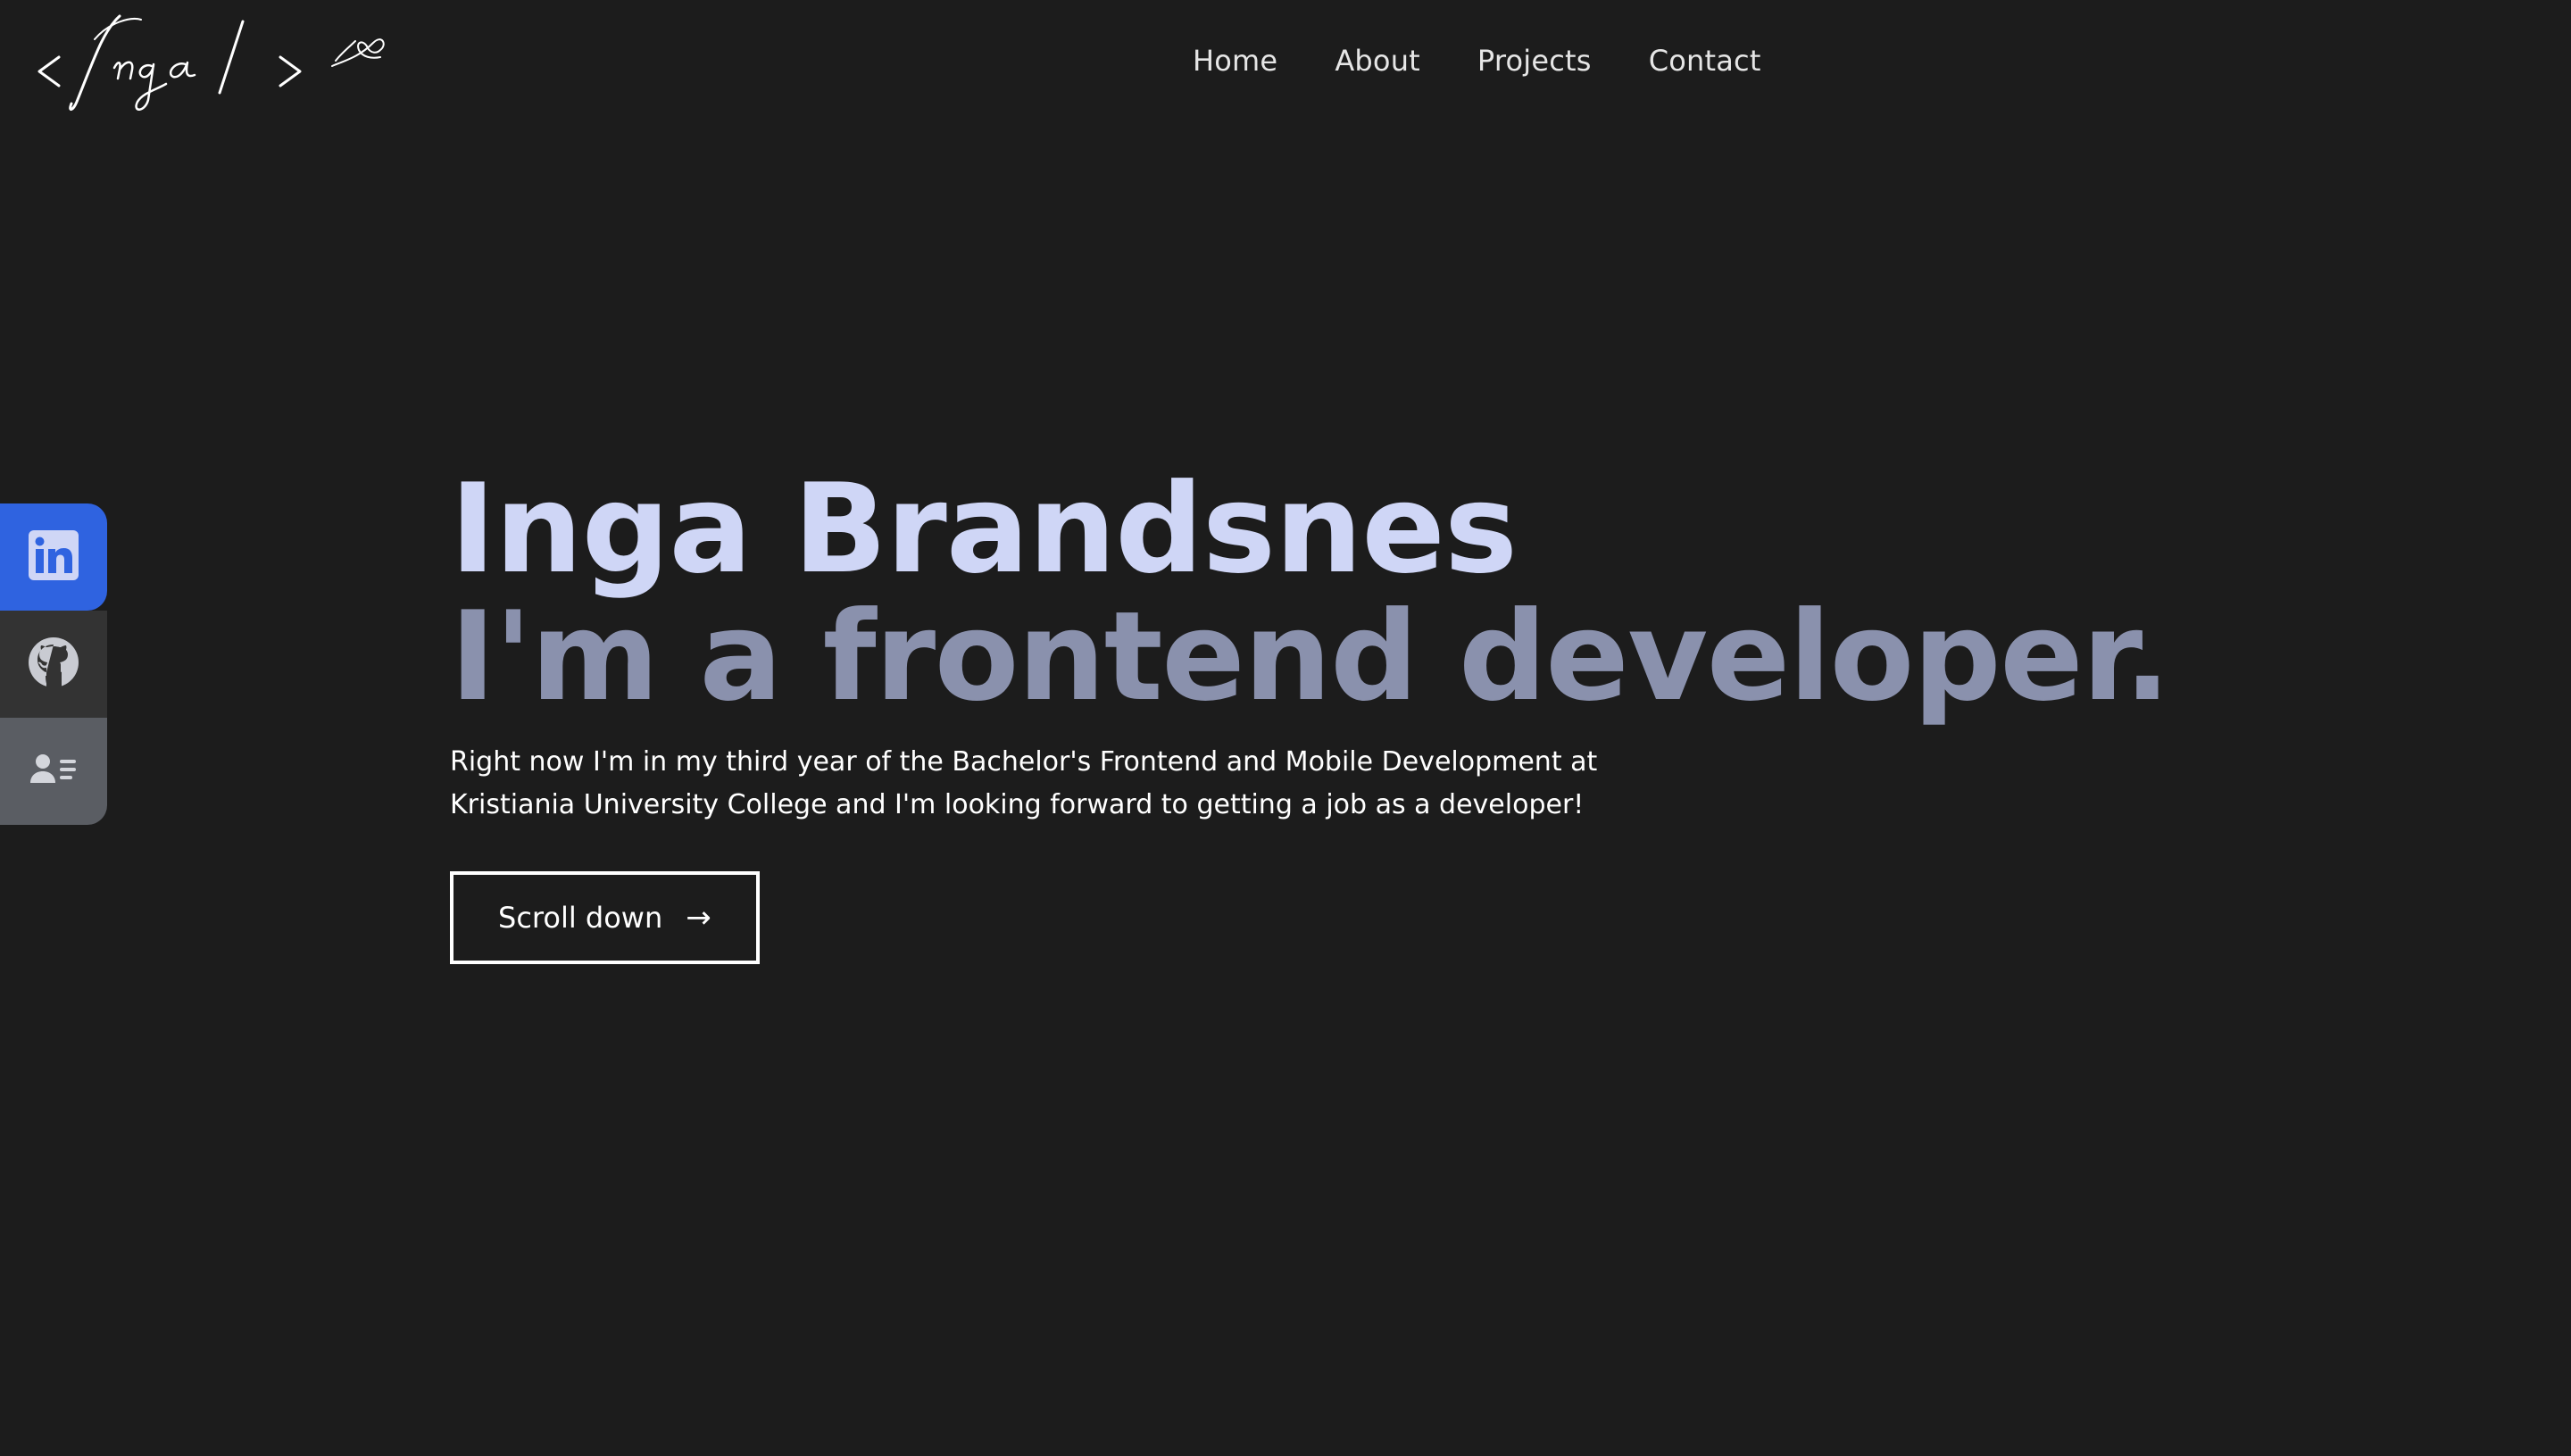  Describe the element at coordinates (1310, 656) in the screenshot. I see `hero-role: I'm a frontend developer.` at that location.